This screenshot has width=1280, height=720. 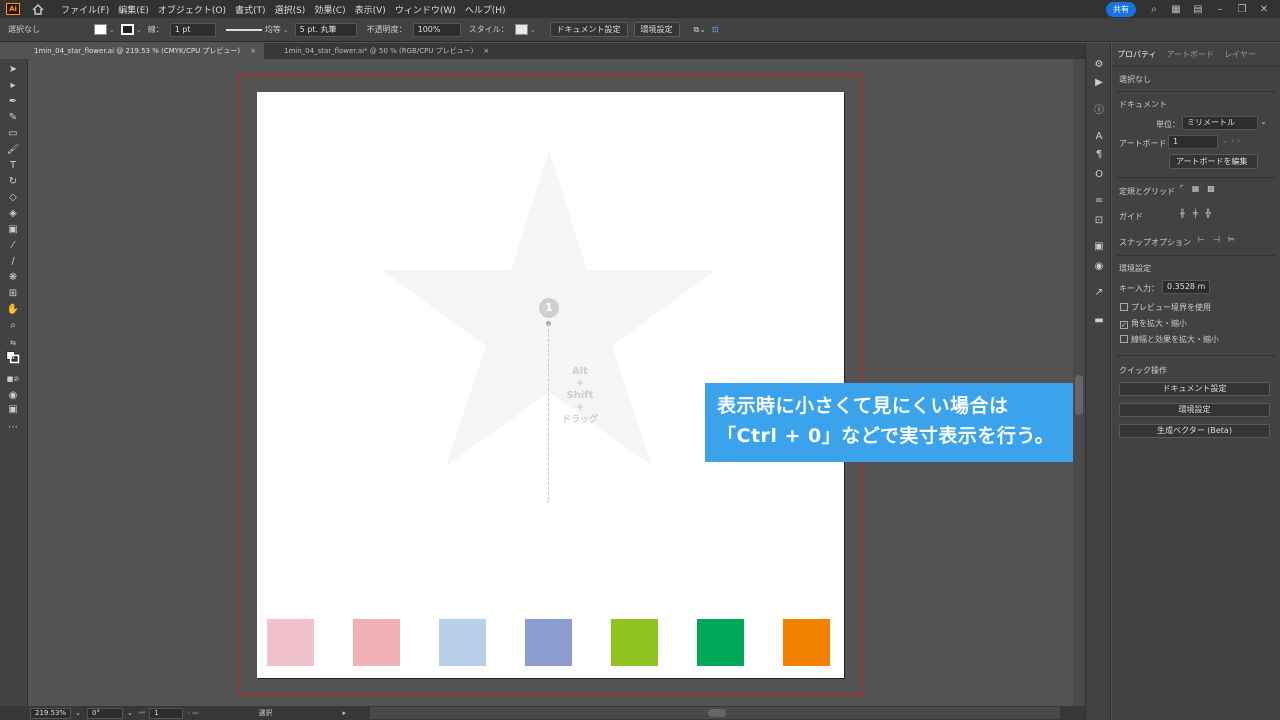 What do you see at coordinates (1154, 9) in the screenshot?
I see `search-icon: ⌕` at bounding box center [1154, 9].